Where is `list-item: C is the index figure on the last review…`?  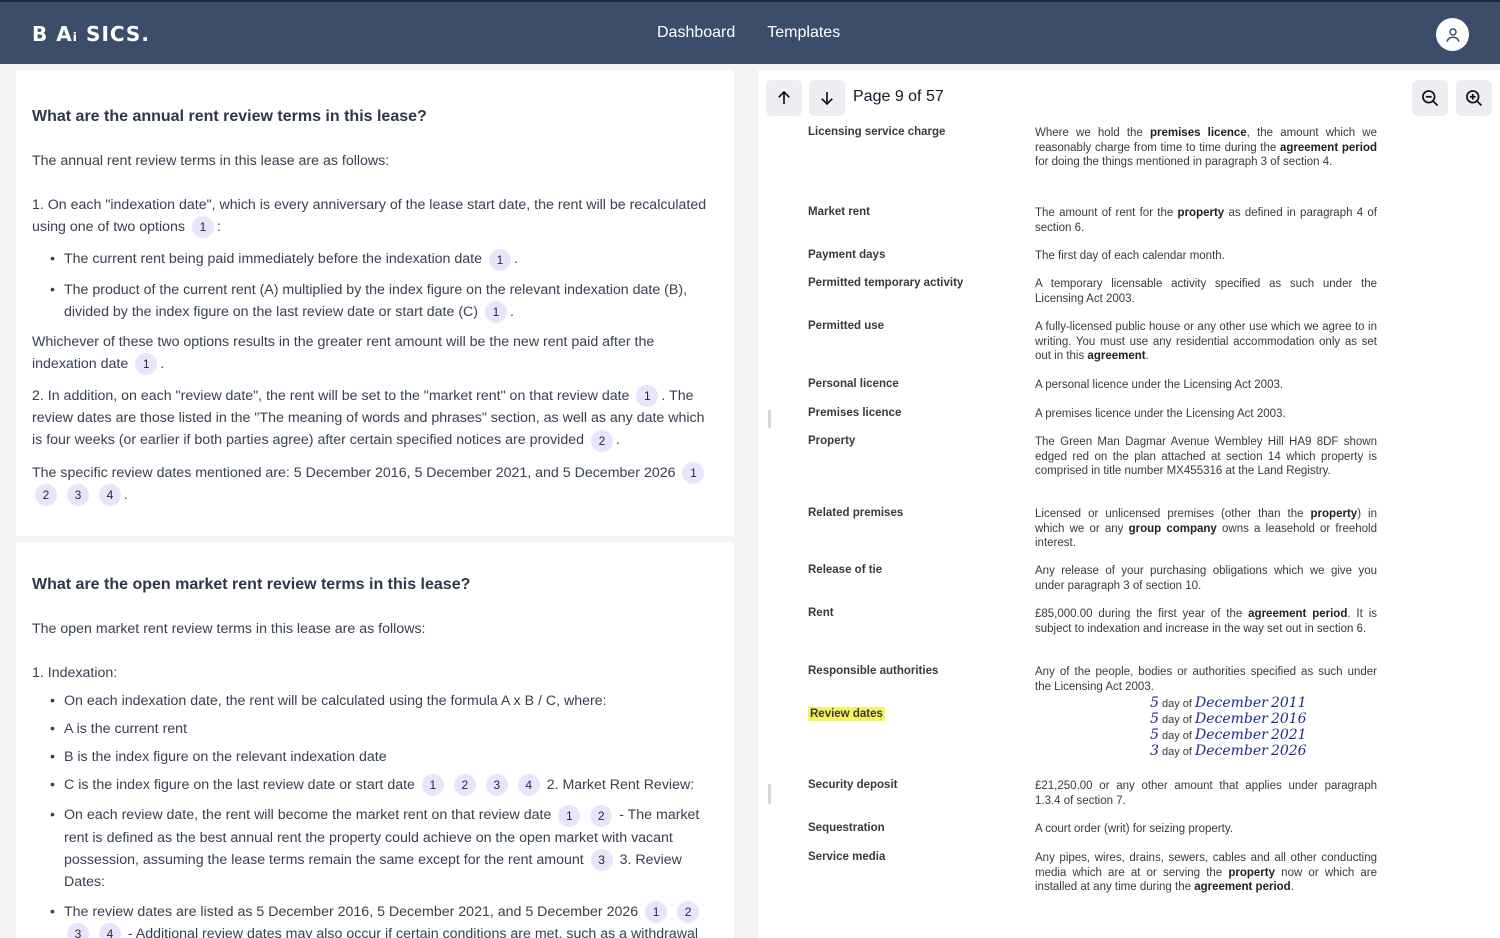
list-item: C is the index figure on the last review… is located at coordinates (375, 785).